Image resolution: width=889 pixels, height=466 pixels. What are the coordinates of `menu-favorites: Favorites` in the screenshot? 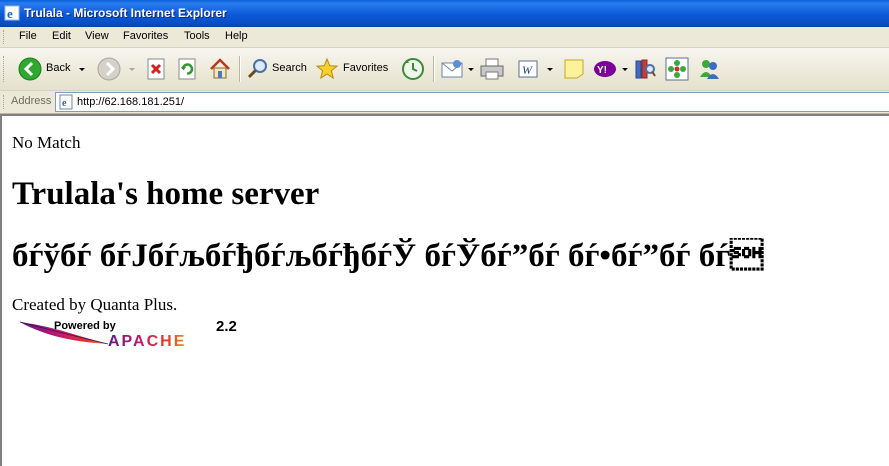 It's located at (145, 36).